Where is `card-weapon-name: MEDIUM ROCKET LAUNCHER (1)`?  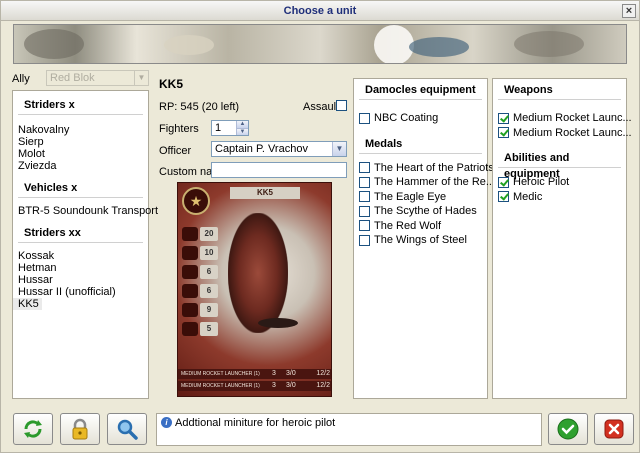
card-weapon-name: MEDIUM ROCKET LAUNCHER (1) is located at coordinates (220, 374).